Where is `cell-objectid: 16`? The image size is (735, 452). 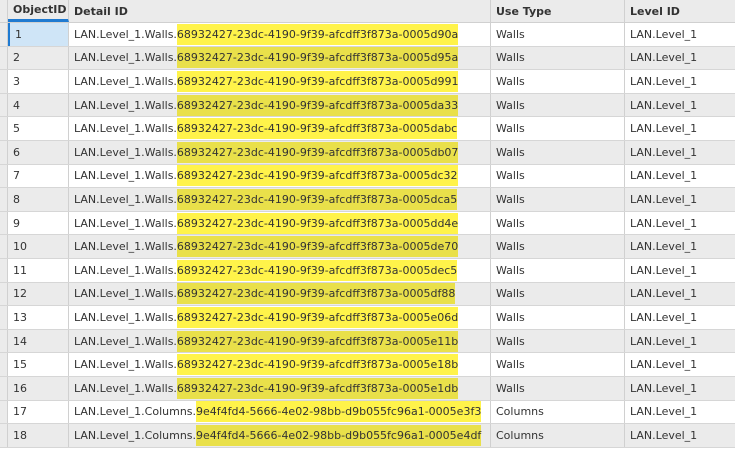
cell-objectid: 16 is located at coordinates (38, 388).